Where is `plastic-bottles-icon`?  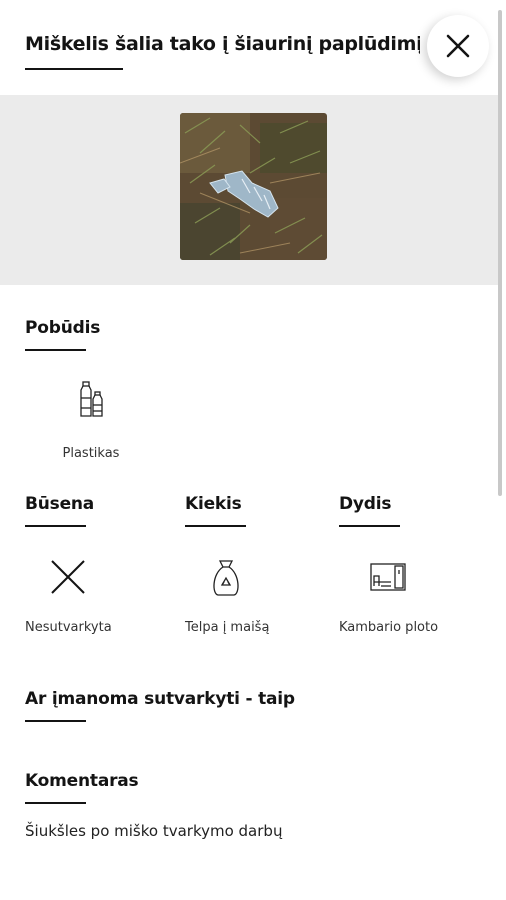
plastic-bottles-icon is located at coordinates (91, 399).